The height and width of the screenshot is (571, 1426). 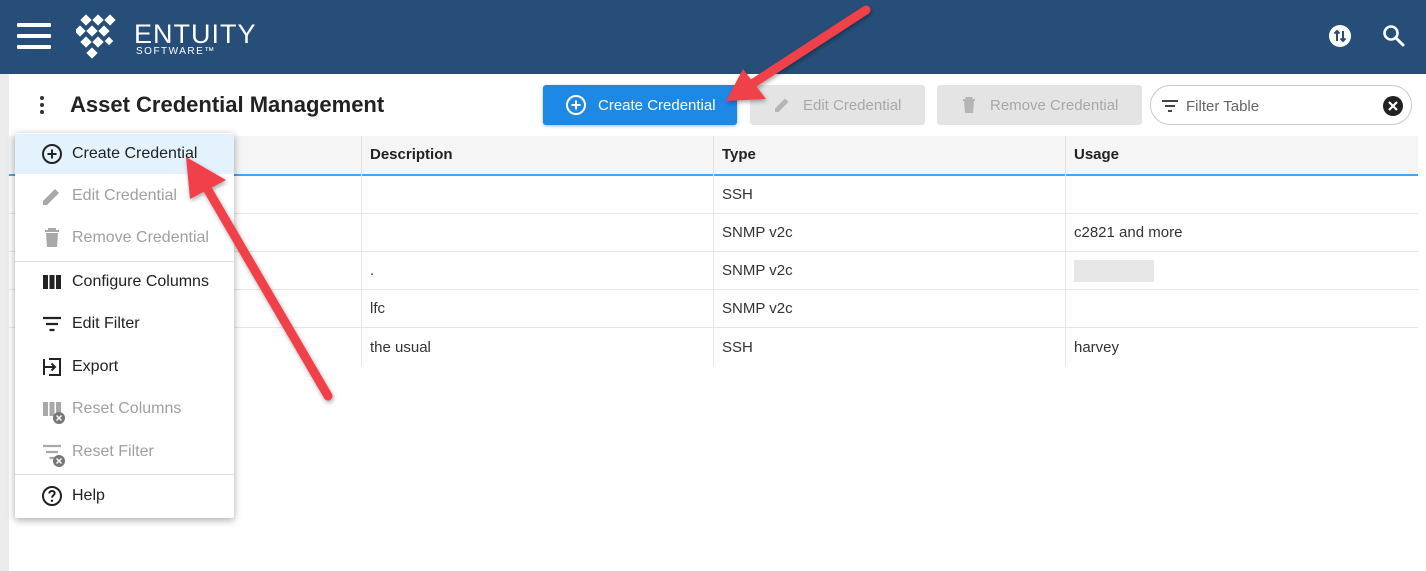 I want to click on filter-table-field, so click(x=1281, y=105).